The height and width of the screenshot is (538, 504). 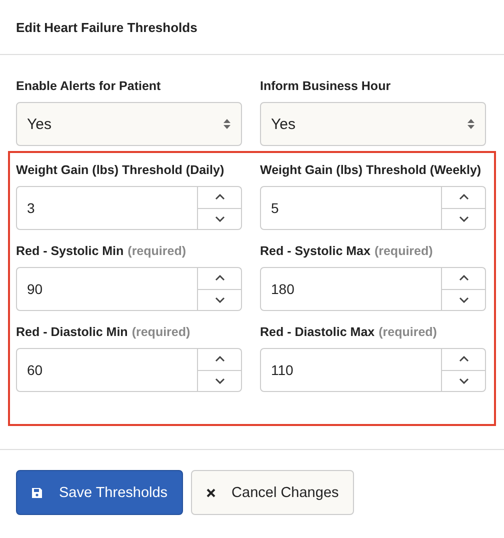 What do you see at coordinates (349, 332) in the screenshot?
I see `field-label: Red - Diastolic Max (required)` at bounding box center [349, 332].